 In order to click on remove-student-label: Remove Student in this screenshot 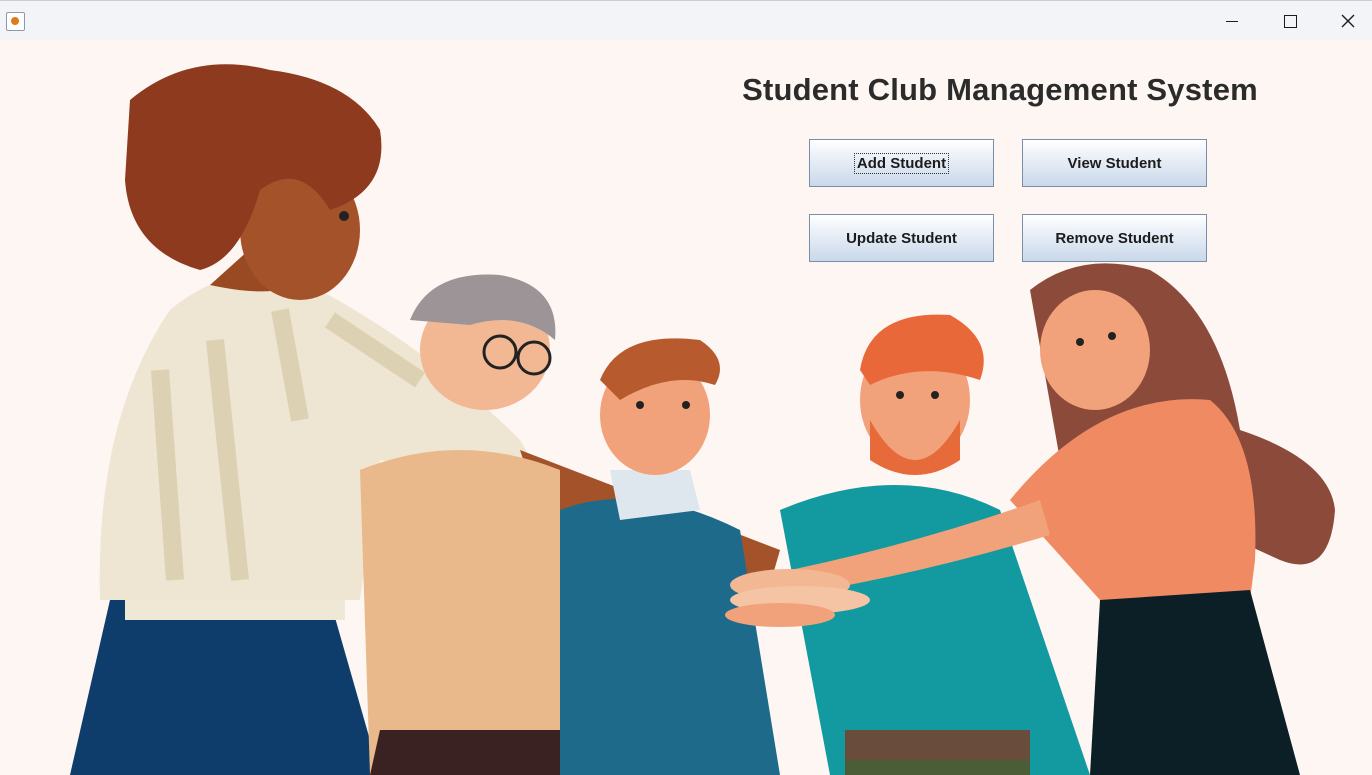, I will do `click(1114, 238)`.